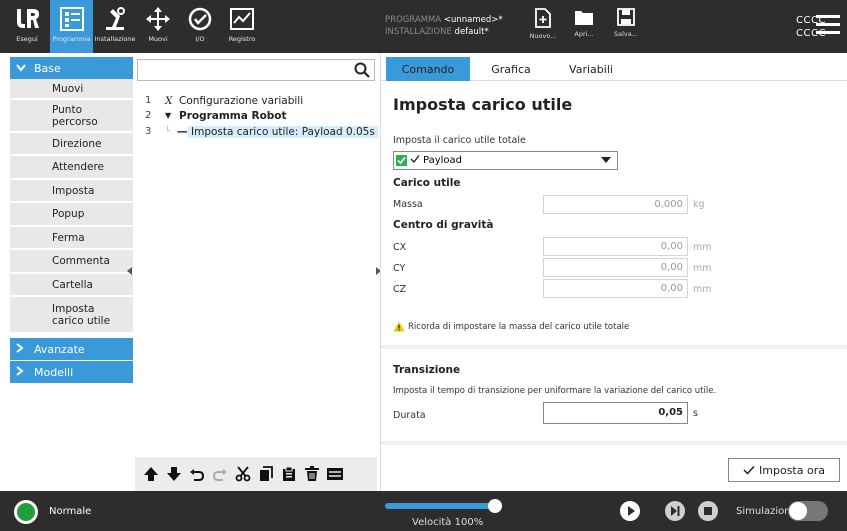 This screenshot has width=847, height=531. I want to click on nav-item-label: Popup, so click(68, 214).